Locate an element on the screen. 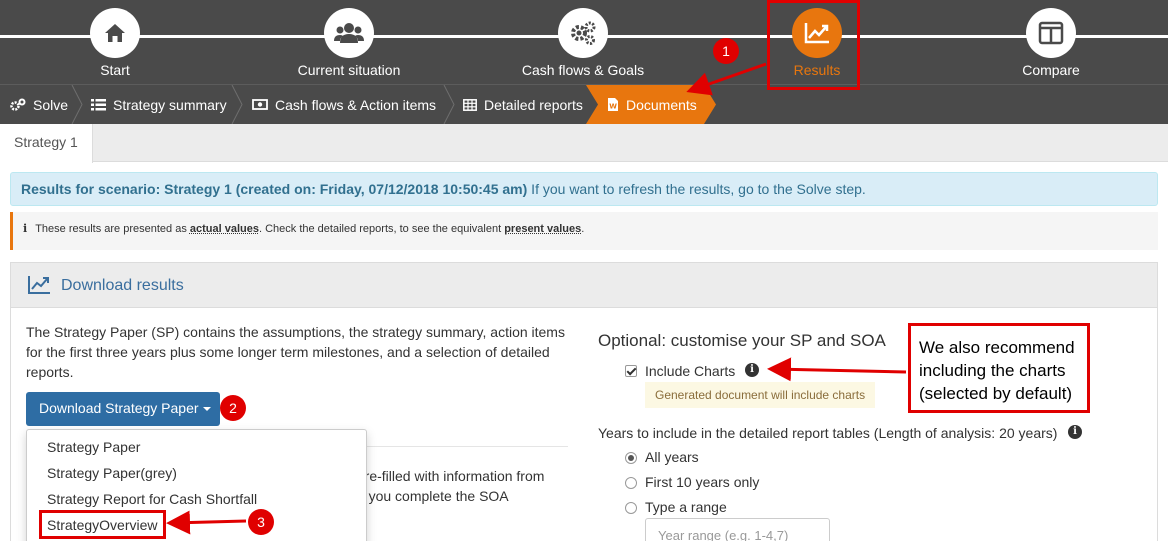  year-range-input: Year range (e.g. 1-4,7) is located at coordinates (737, 529).